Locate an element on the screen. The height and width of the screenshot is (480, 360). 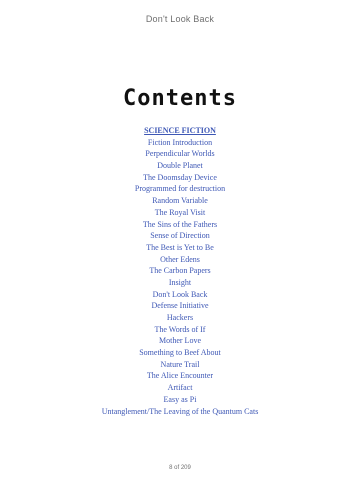
toc-link: The Carbon Papers is located at coordinates (180, 271).